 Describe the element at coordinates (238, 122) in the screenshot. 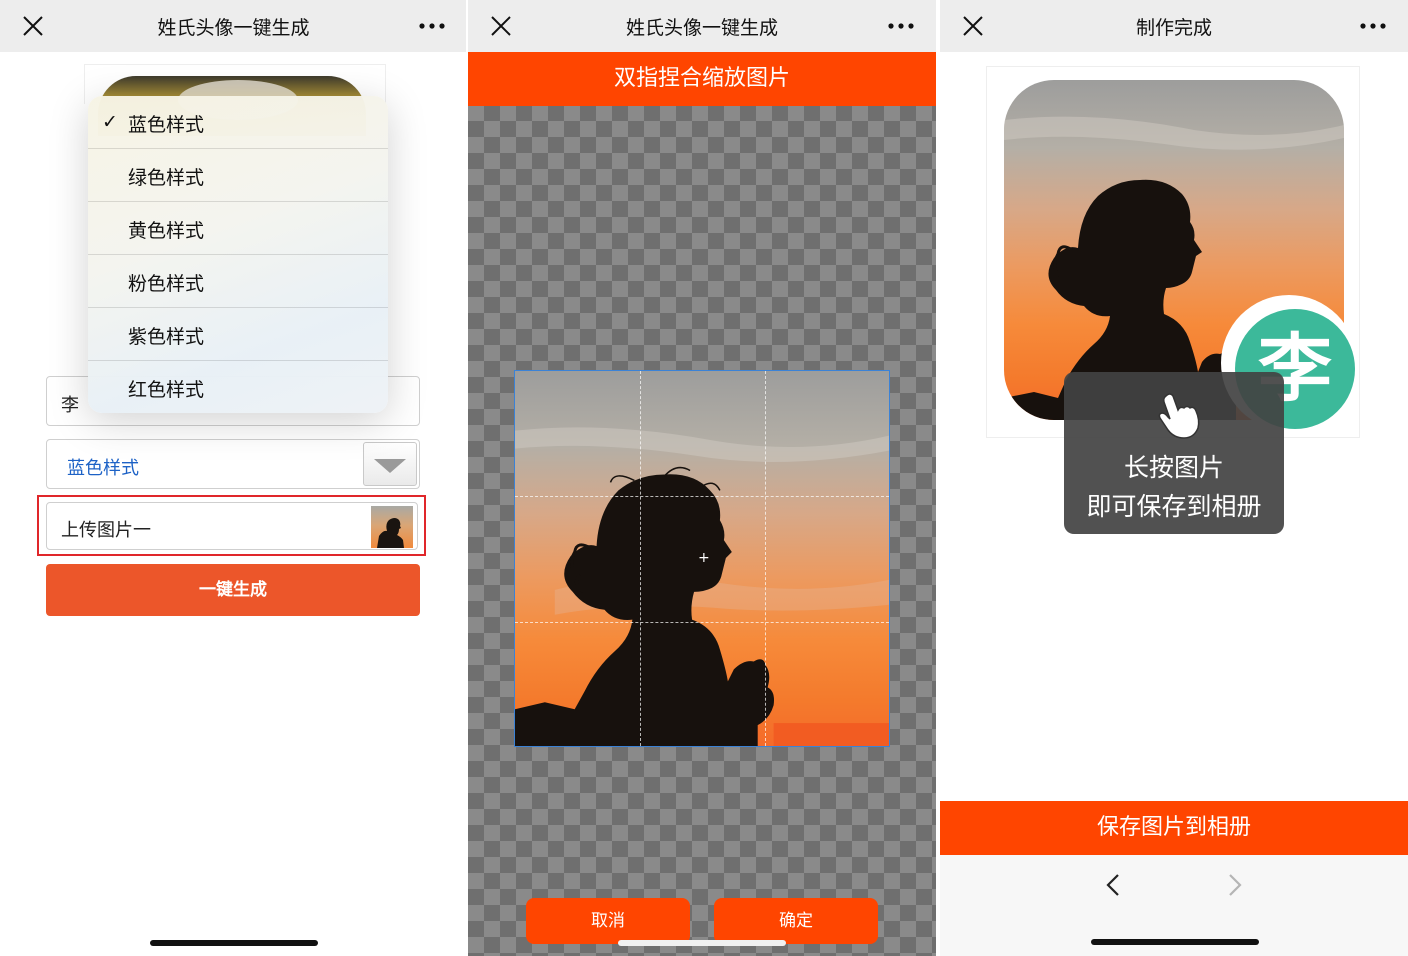

I see `dropdown-option-blue: ✓ 蓝色样式` at that location.